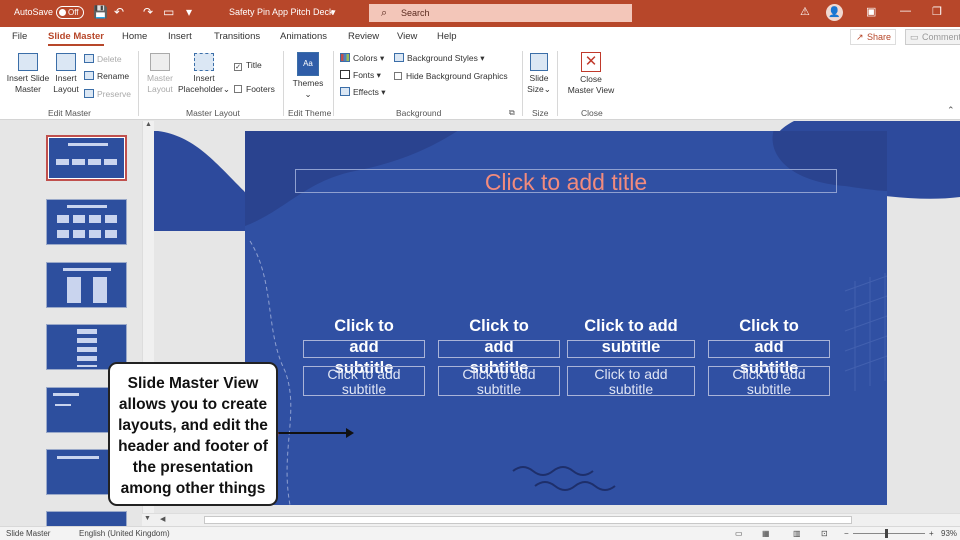  I want to click on title-placeholder: Click to add title, so click(566, 181).